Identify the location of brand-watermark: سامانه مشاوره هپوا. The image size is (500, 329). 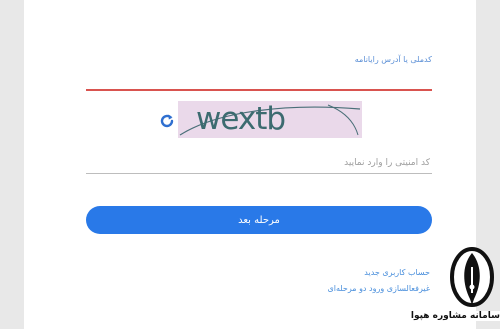
(455, 287).